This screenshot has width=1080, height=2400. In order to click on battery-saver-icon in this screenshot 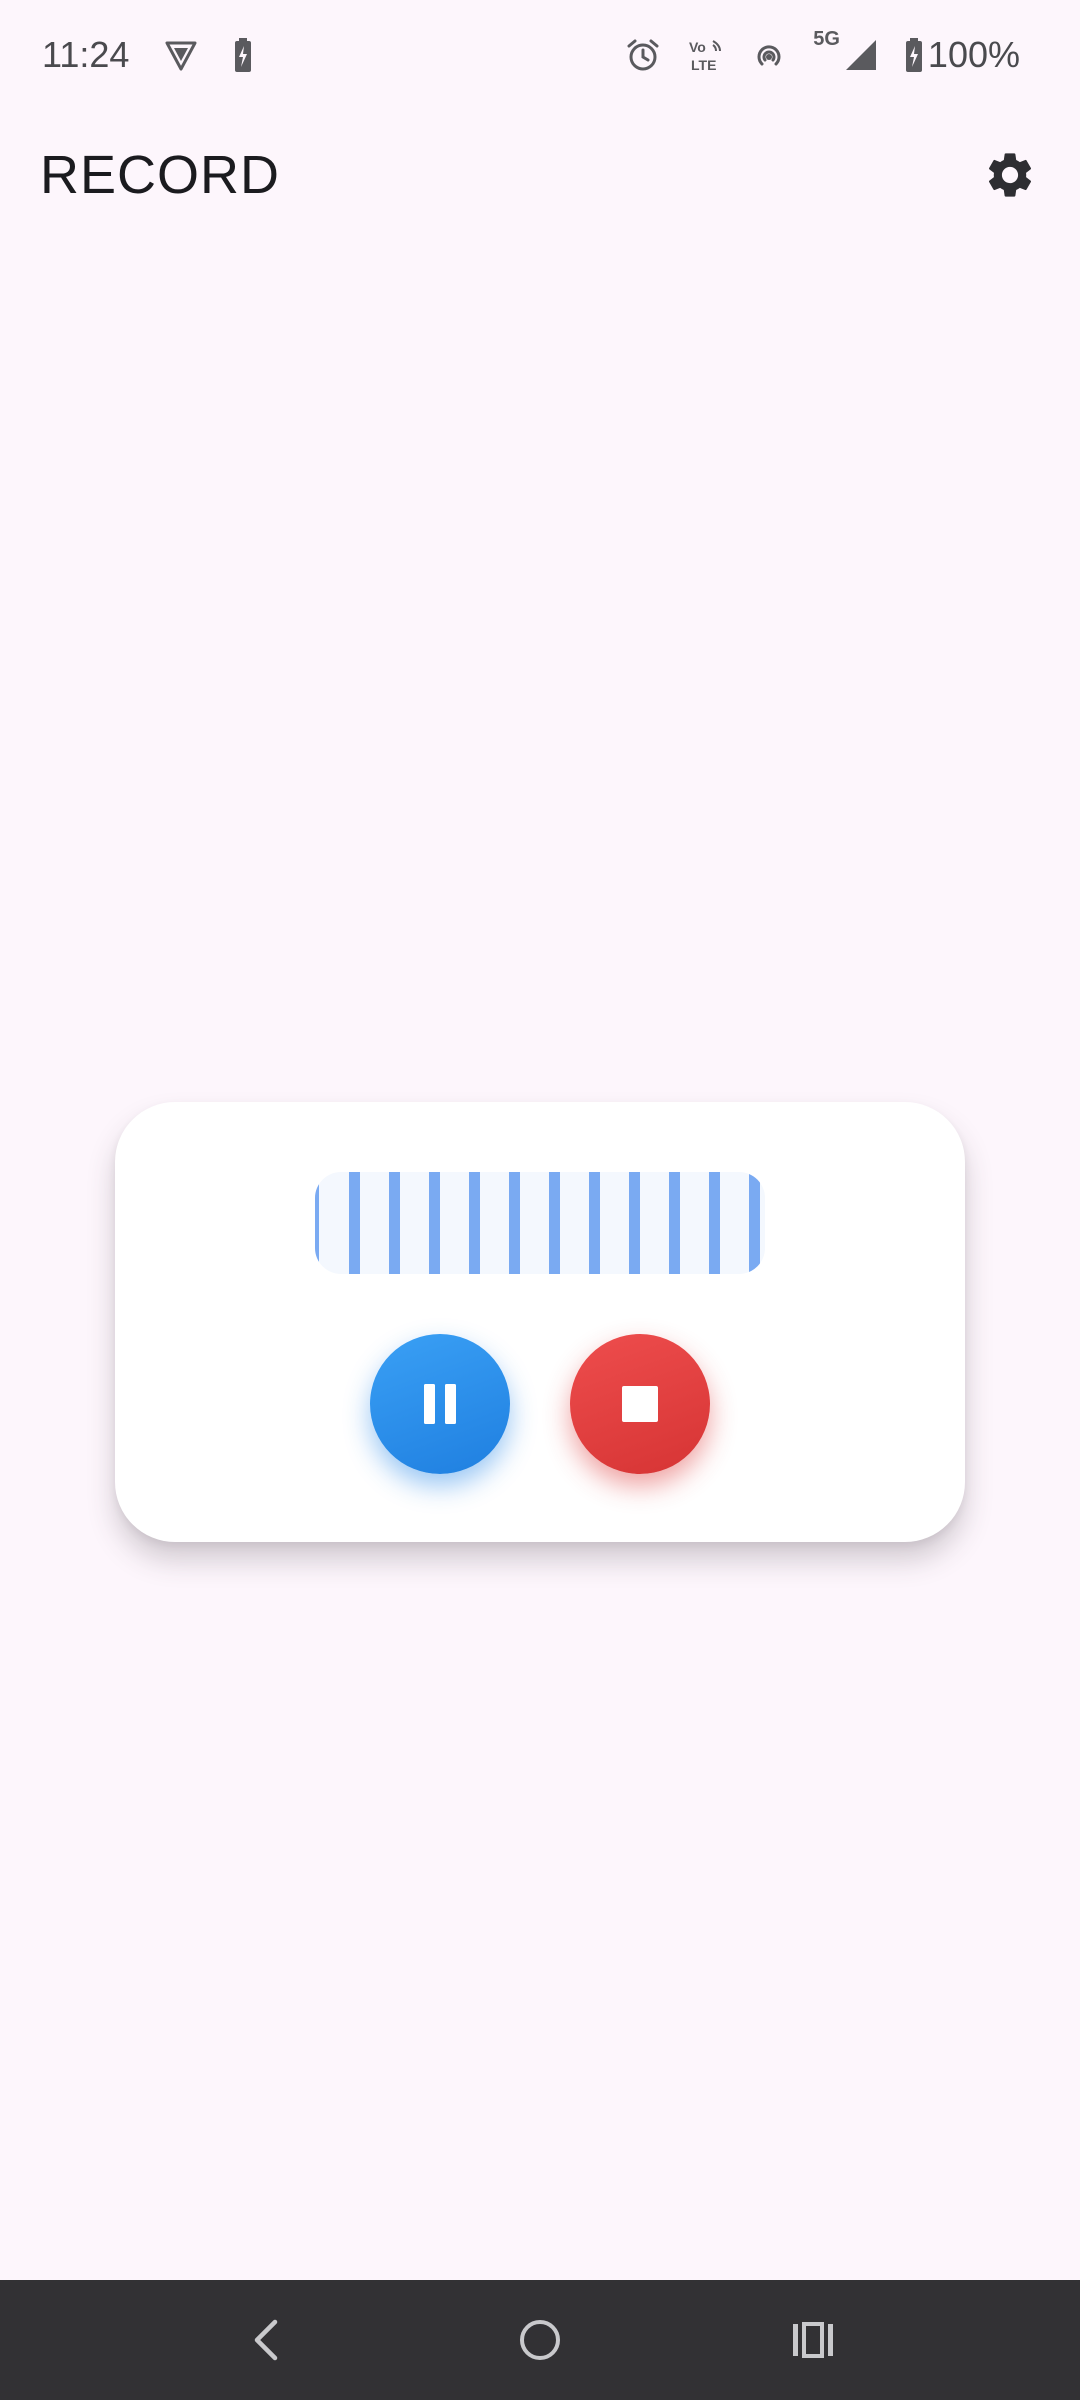, I will do `click(243, 55)`.